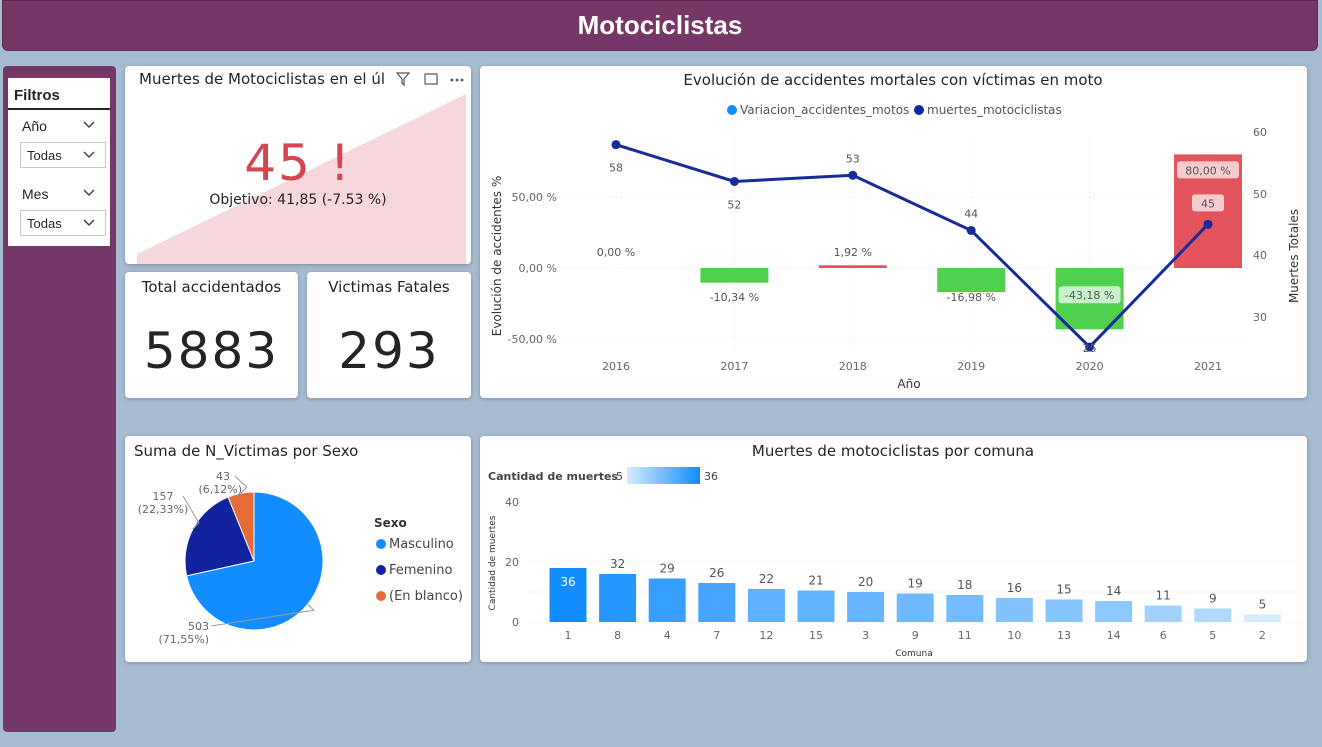 The height and width of the screenshot is (747, 1322). Describe the element at coordinates (452, 80) in the screenshot. I see `more-options-icon` at that location.